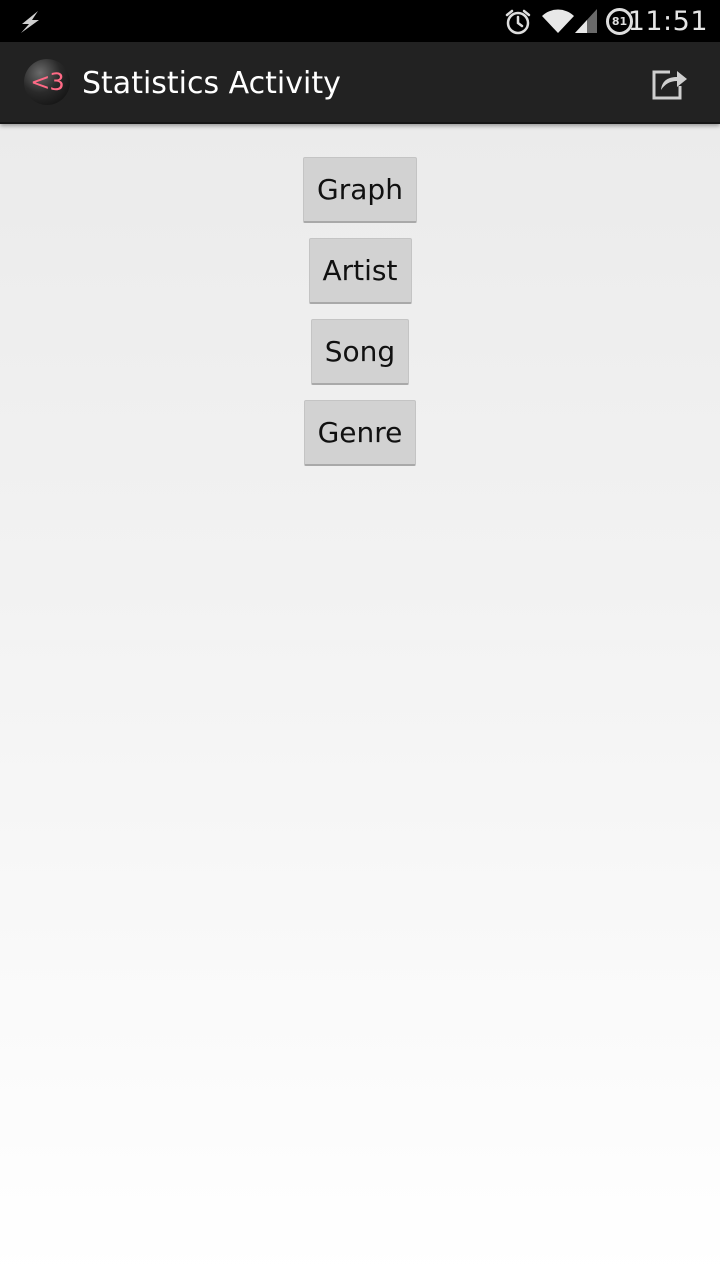 The width and height of the screenshot is (720, 1280). What do you see at coordinates (518, 22) in the screenshot?
I see `alarm-icon` at bounding box center [518, 22].